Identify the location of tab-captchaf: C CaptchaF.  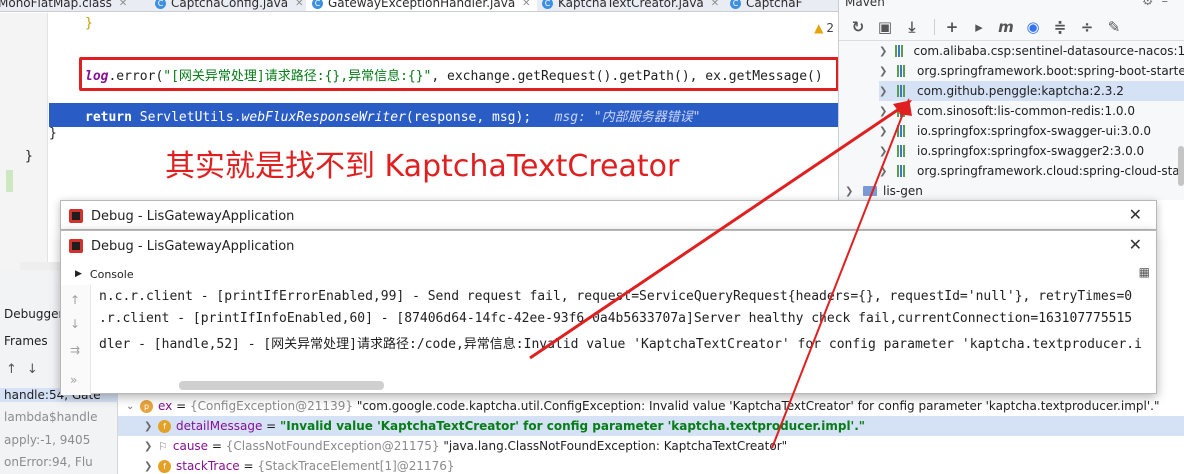
(766, 5).